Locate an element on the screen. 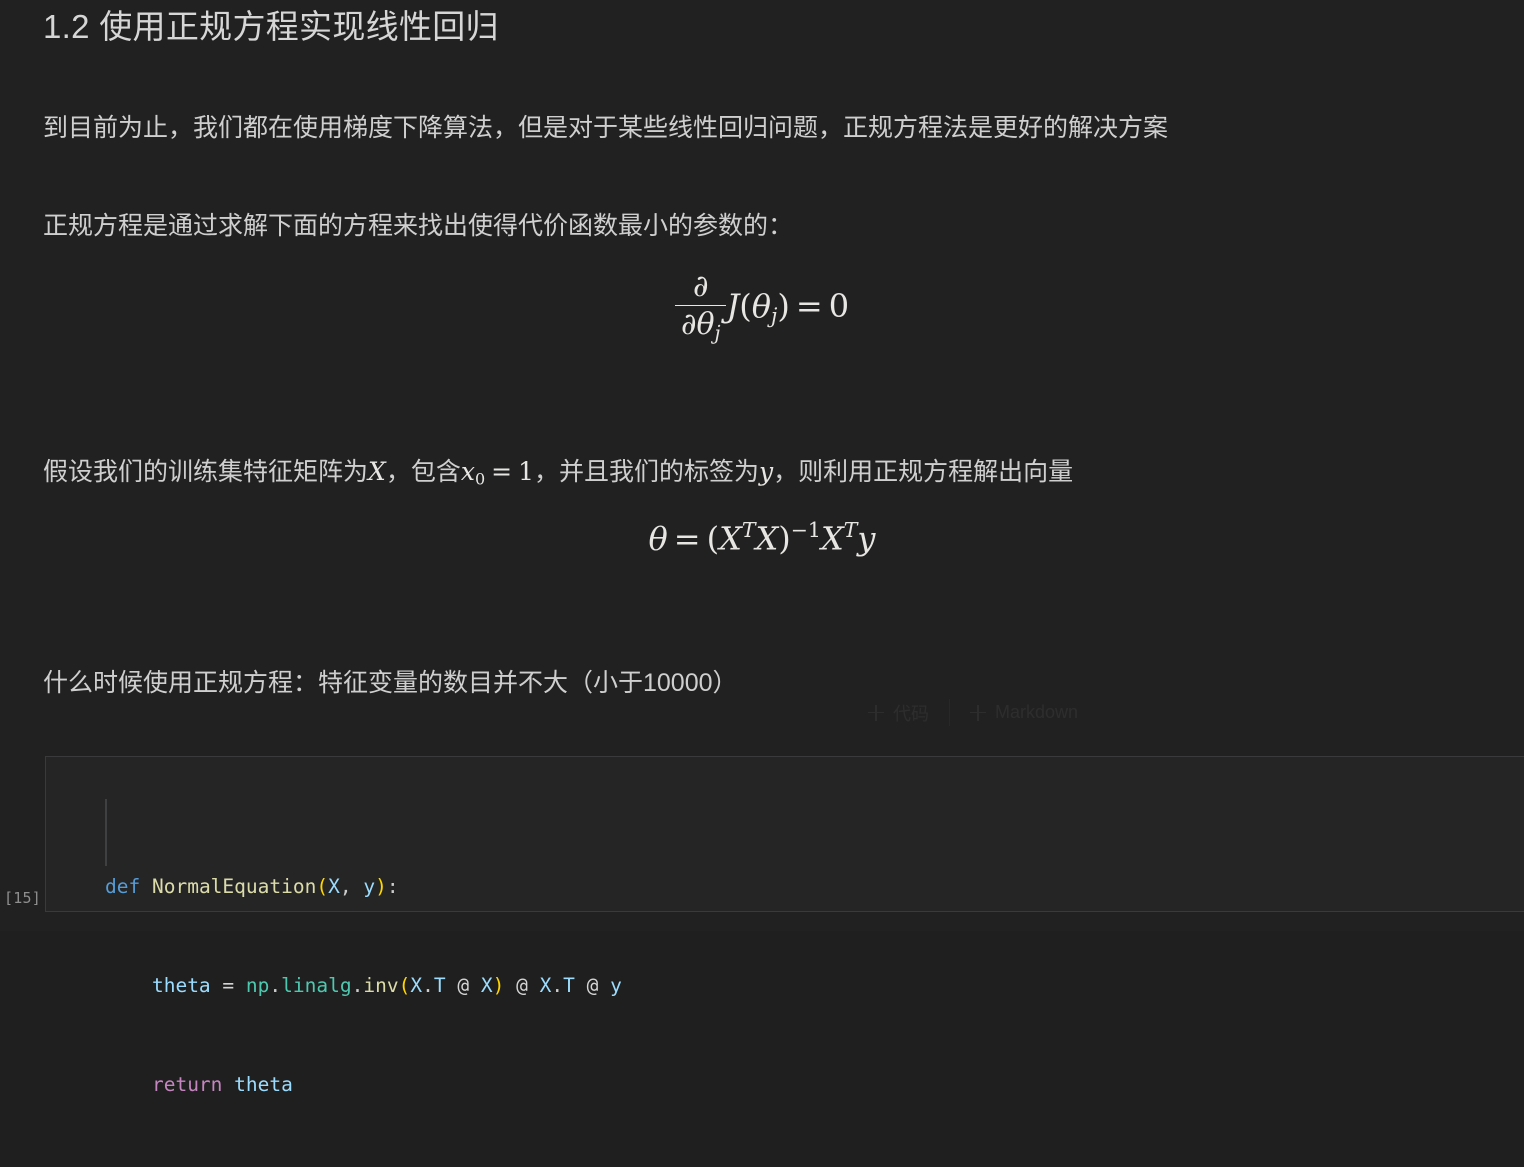 This screenshot has height=1167, width=1524. inline-math-y: y is located at coordinates (766, 471).